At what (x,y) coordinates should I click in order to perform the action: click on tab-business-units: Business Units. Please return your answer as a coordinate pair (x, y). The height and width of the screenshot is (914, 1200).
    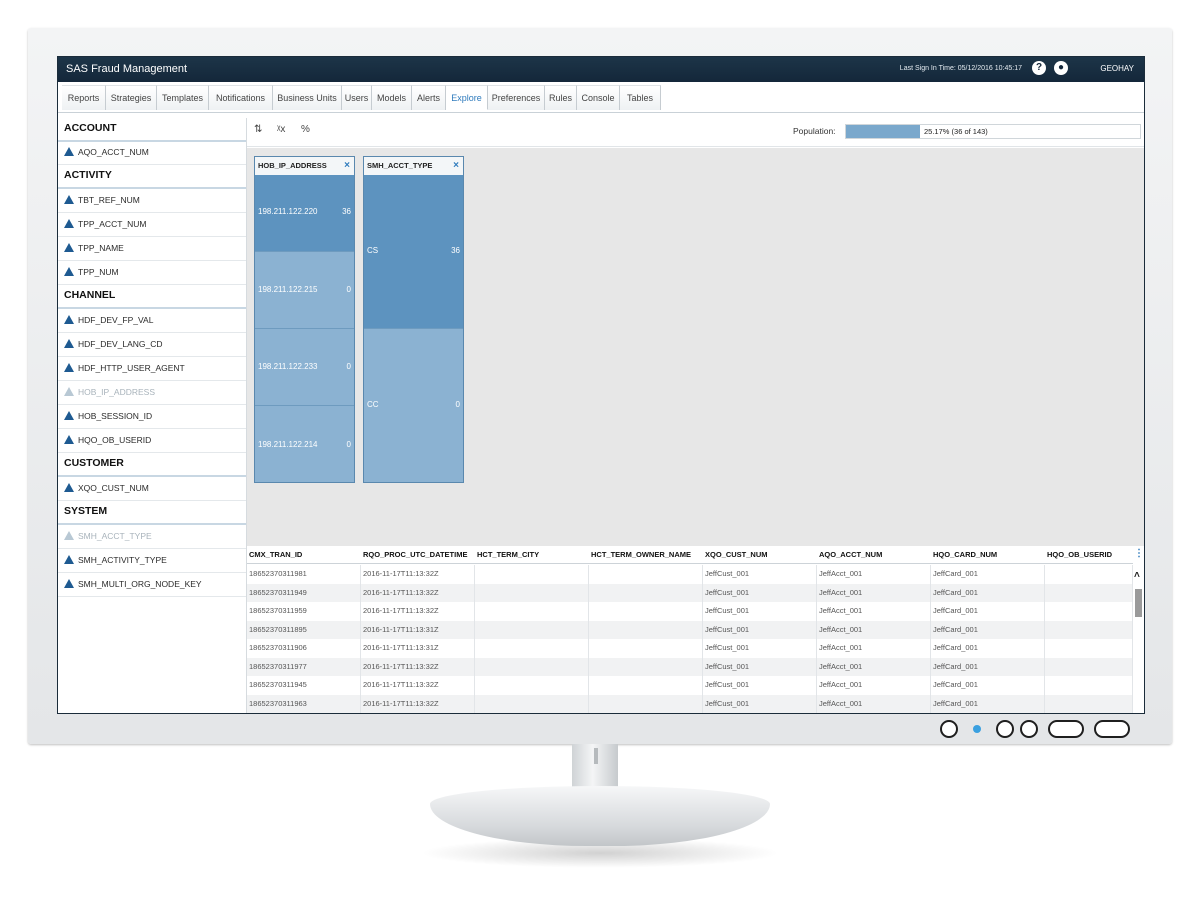
    Looking at the image, I should click on (307, 97).